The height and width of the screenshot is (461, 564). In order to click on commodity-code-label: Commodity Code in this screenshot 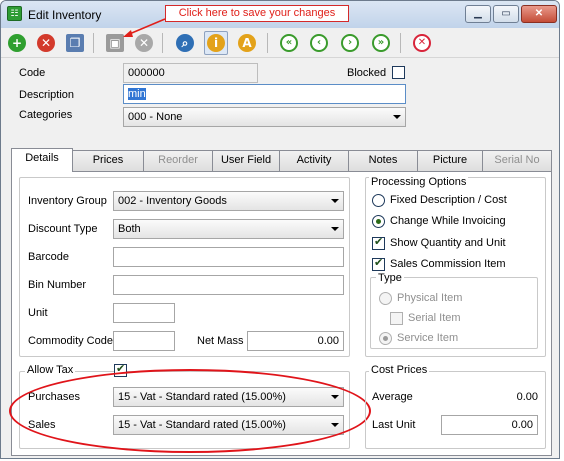, I will do `click(70, 341)`.